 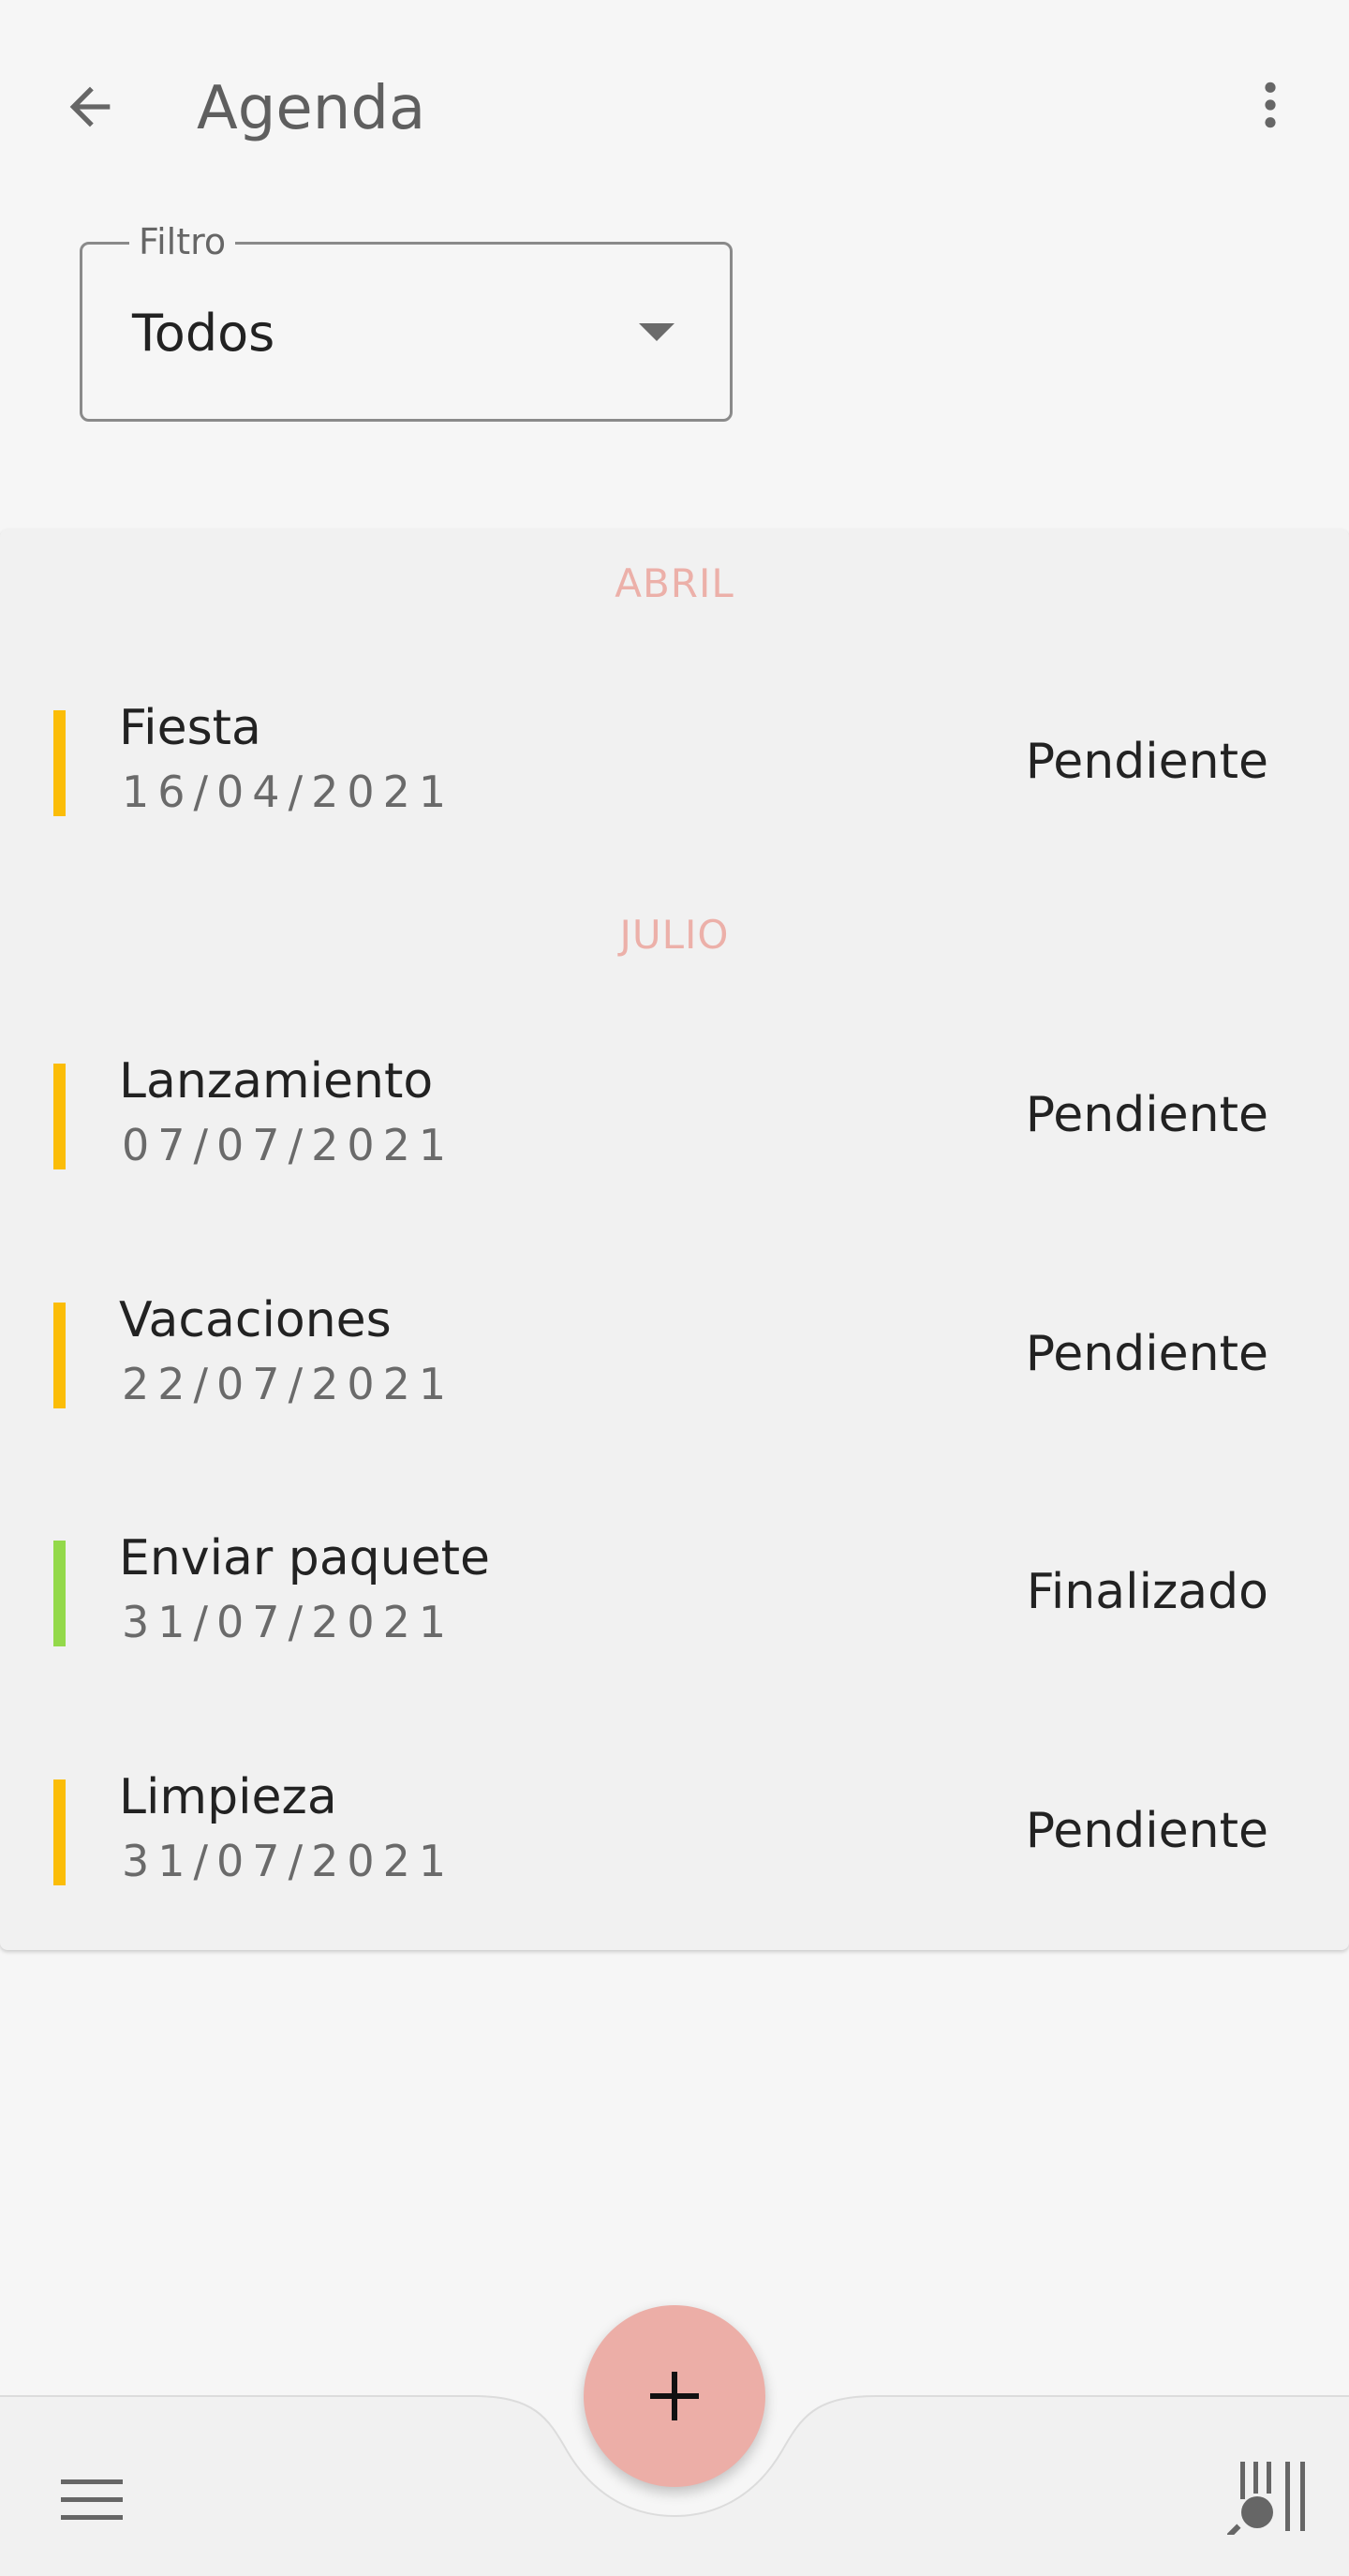 What do you see at coordinates (1266, 2498) in the screenshot?
I see `barcode-scan-icon` at bounding box center [1266, 2498].